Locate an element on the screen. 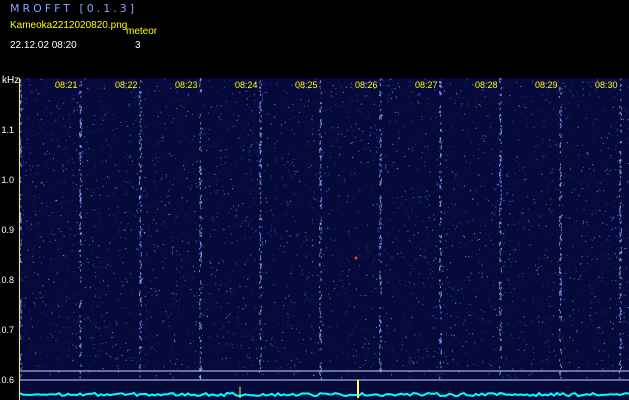  y-tick-label: 0.6 is located at coordinates (7, 380).